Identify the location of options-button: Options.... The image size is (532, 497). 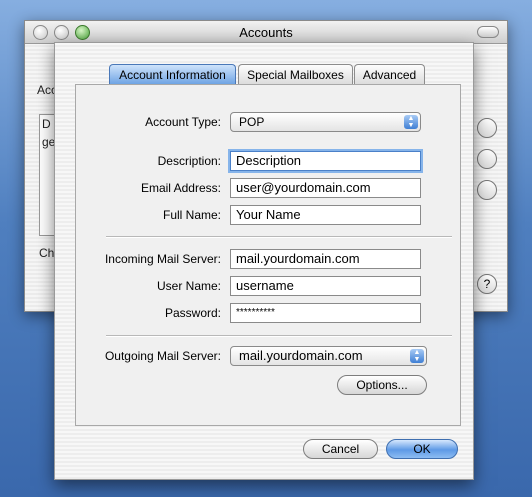
(382, 385).